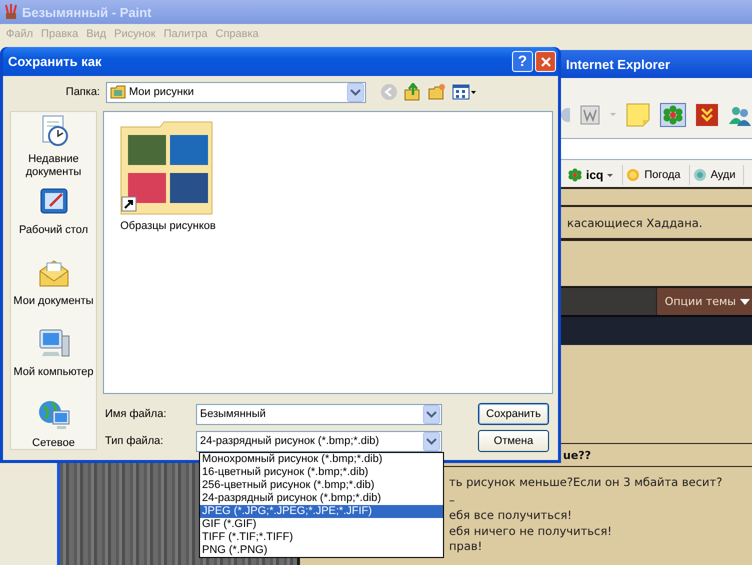  What do you see at coordinates (321, 485) in the screenshot?
I see `dropdown-option: 256-цветный рисунок (*.bmp;*.dib)` at bounding box center [321, 485].